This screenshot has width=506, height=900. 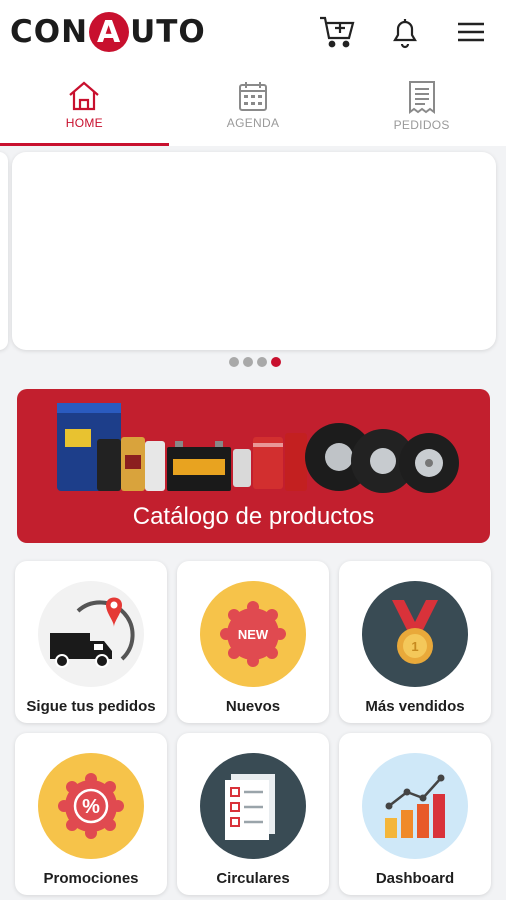 I want to click on tab-bar: HOME AGENDA PEDIDOS, so click(x=253, y=105).